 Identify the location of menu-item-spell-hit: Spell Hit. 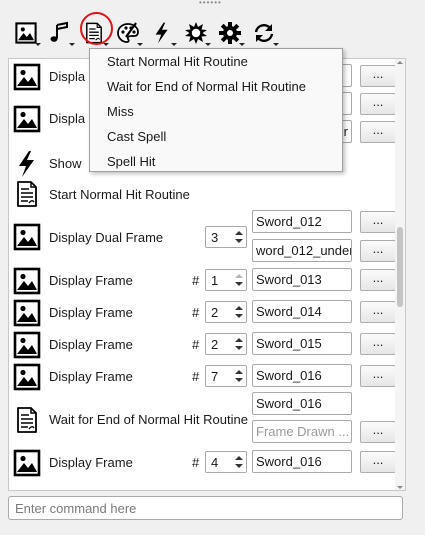
(216, 162).